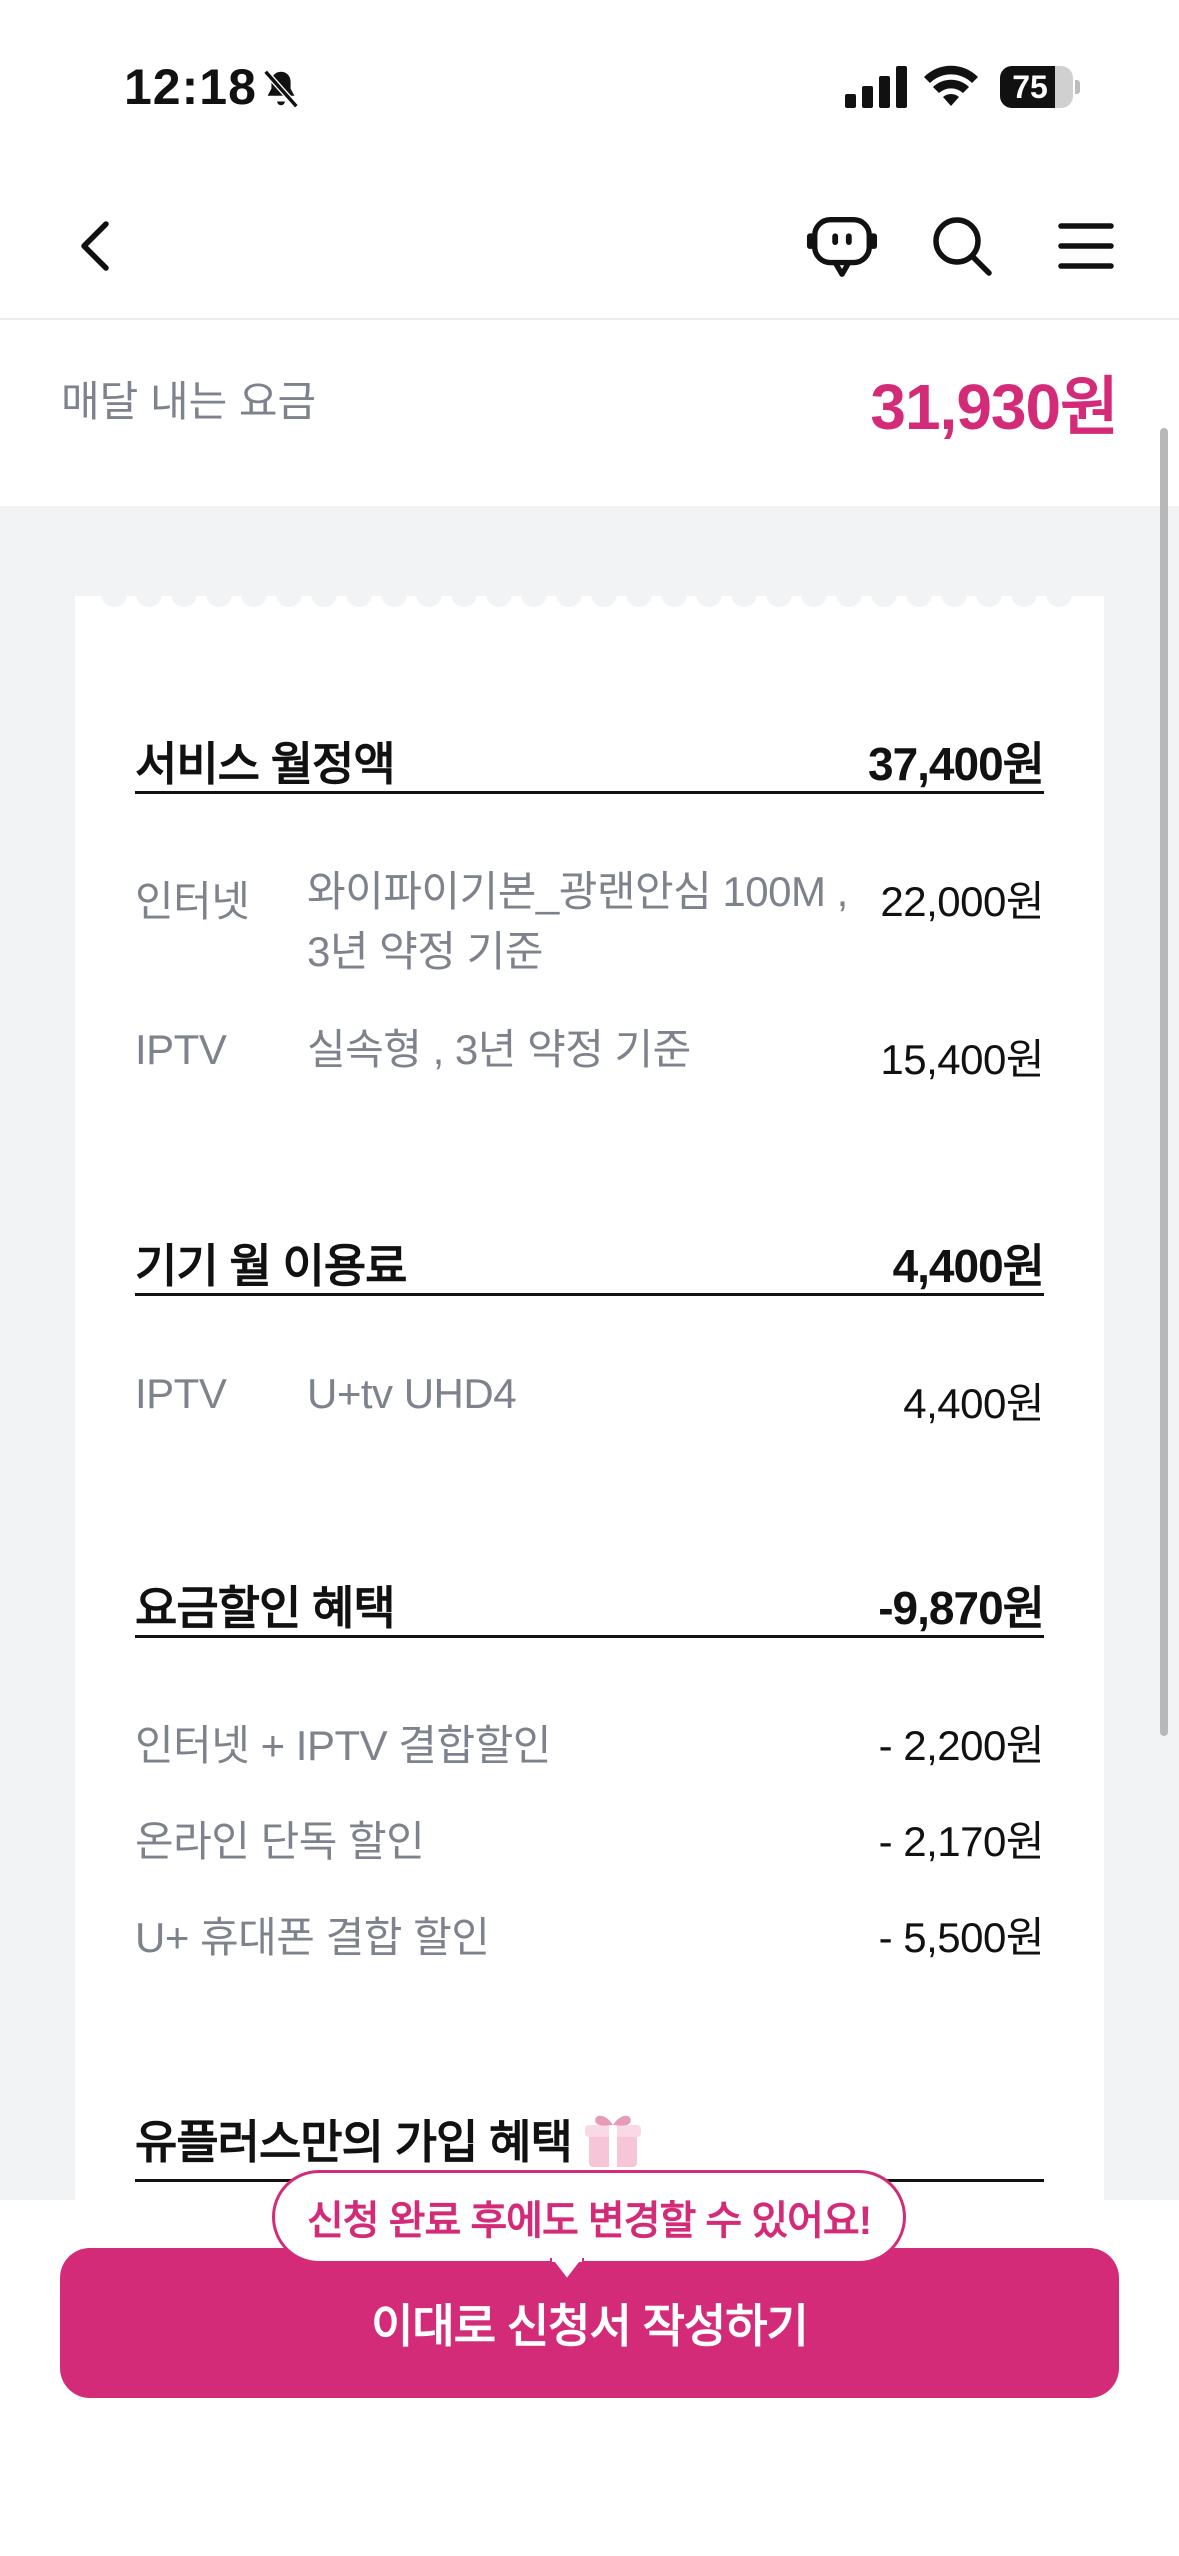 Image resolution: width=1179 pixels, height=2556 pixels. Describe the element at coordinates (590, 1256) in the screenshot. I see `device-fee-header: 기기 월 이용료 4,400원` at that location.